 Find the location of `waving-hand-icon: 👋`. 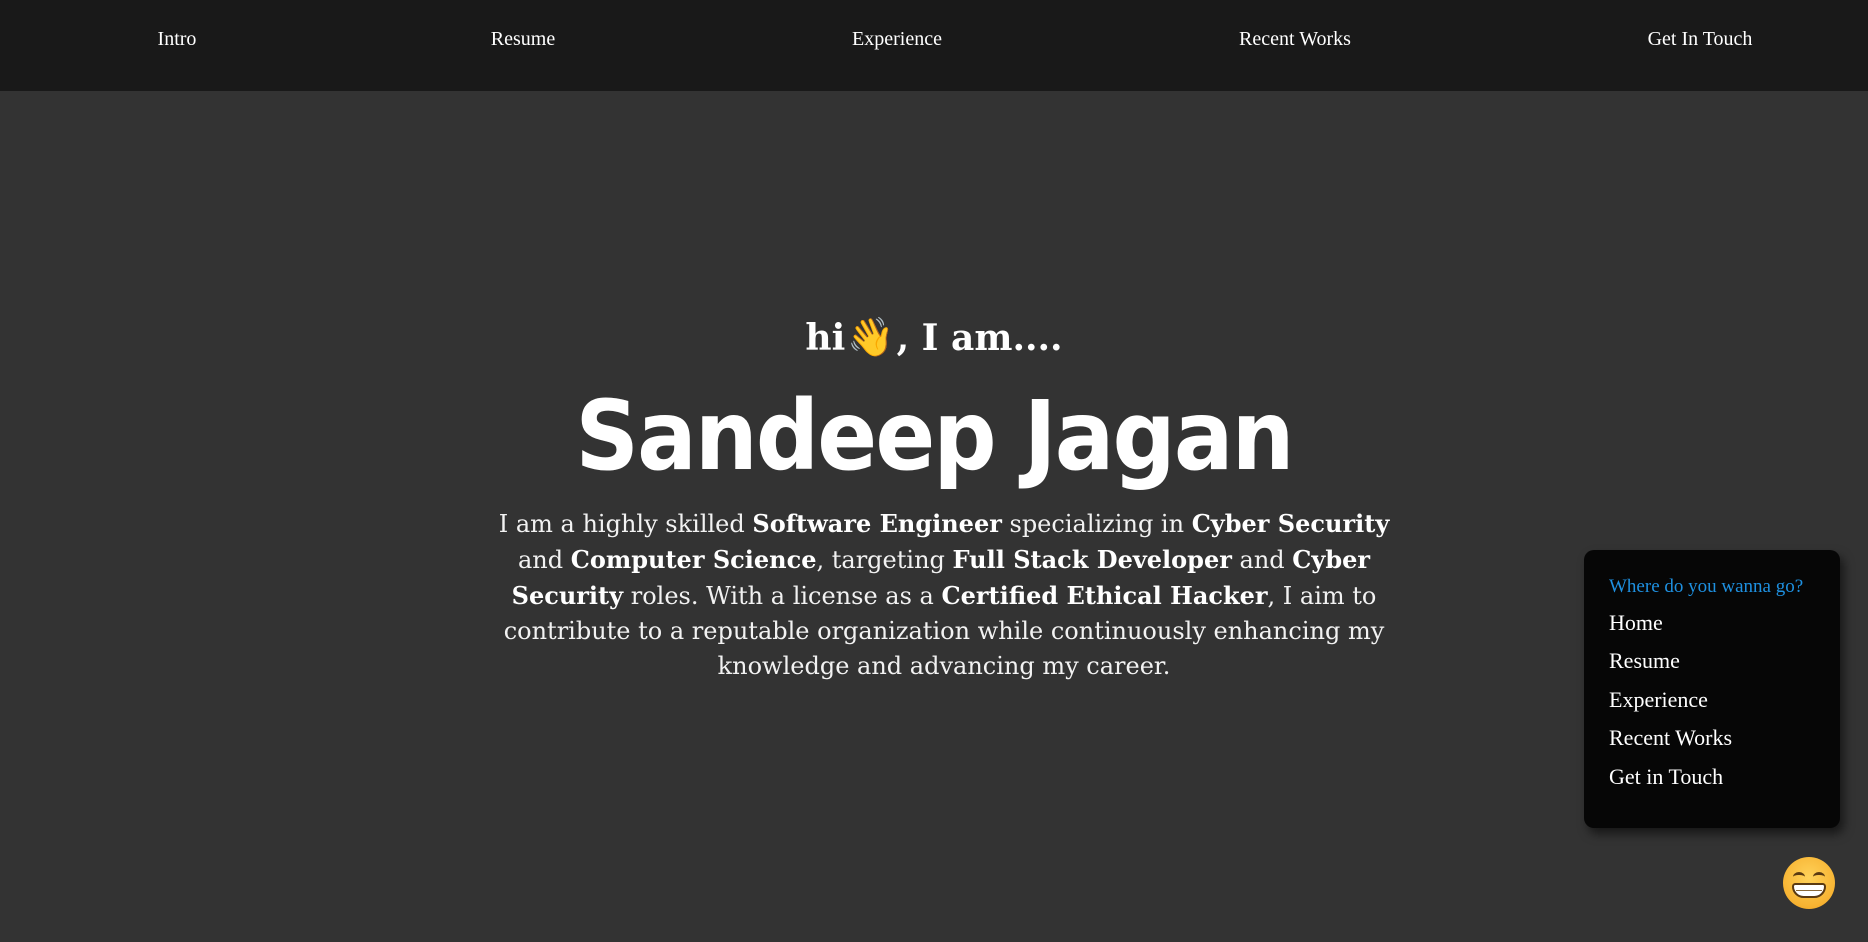

waving-hand-icon: 👋 is located at coordinates (871, 337).